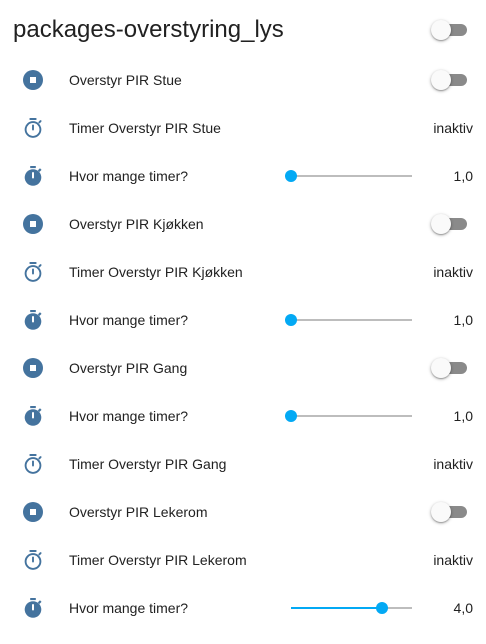  I want to click on overstyr-pir-lekerom-toggle, so click(449, 512).